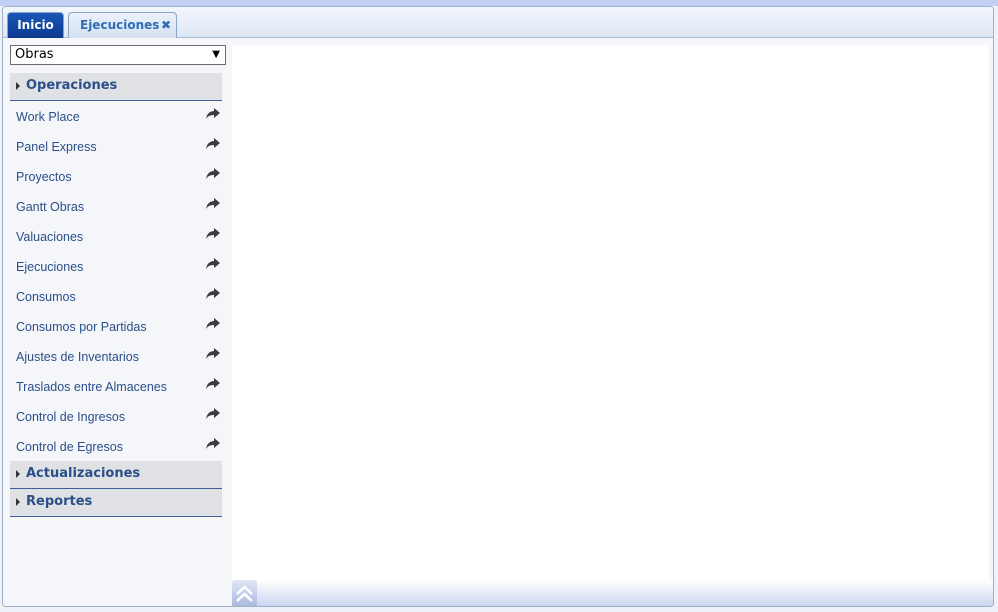 The height and width of the screenshot is (612, 998). I want to click on menu-item: Consumos por Partidas, so click(119, 327).